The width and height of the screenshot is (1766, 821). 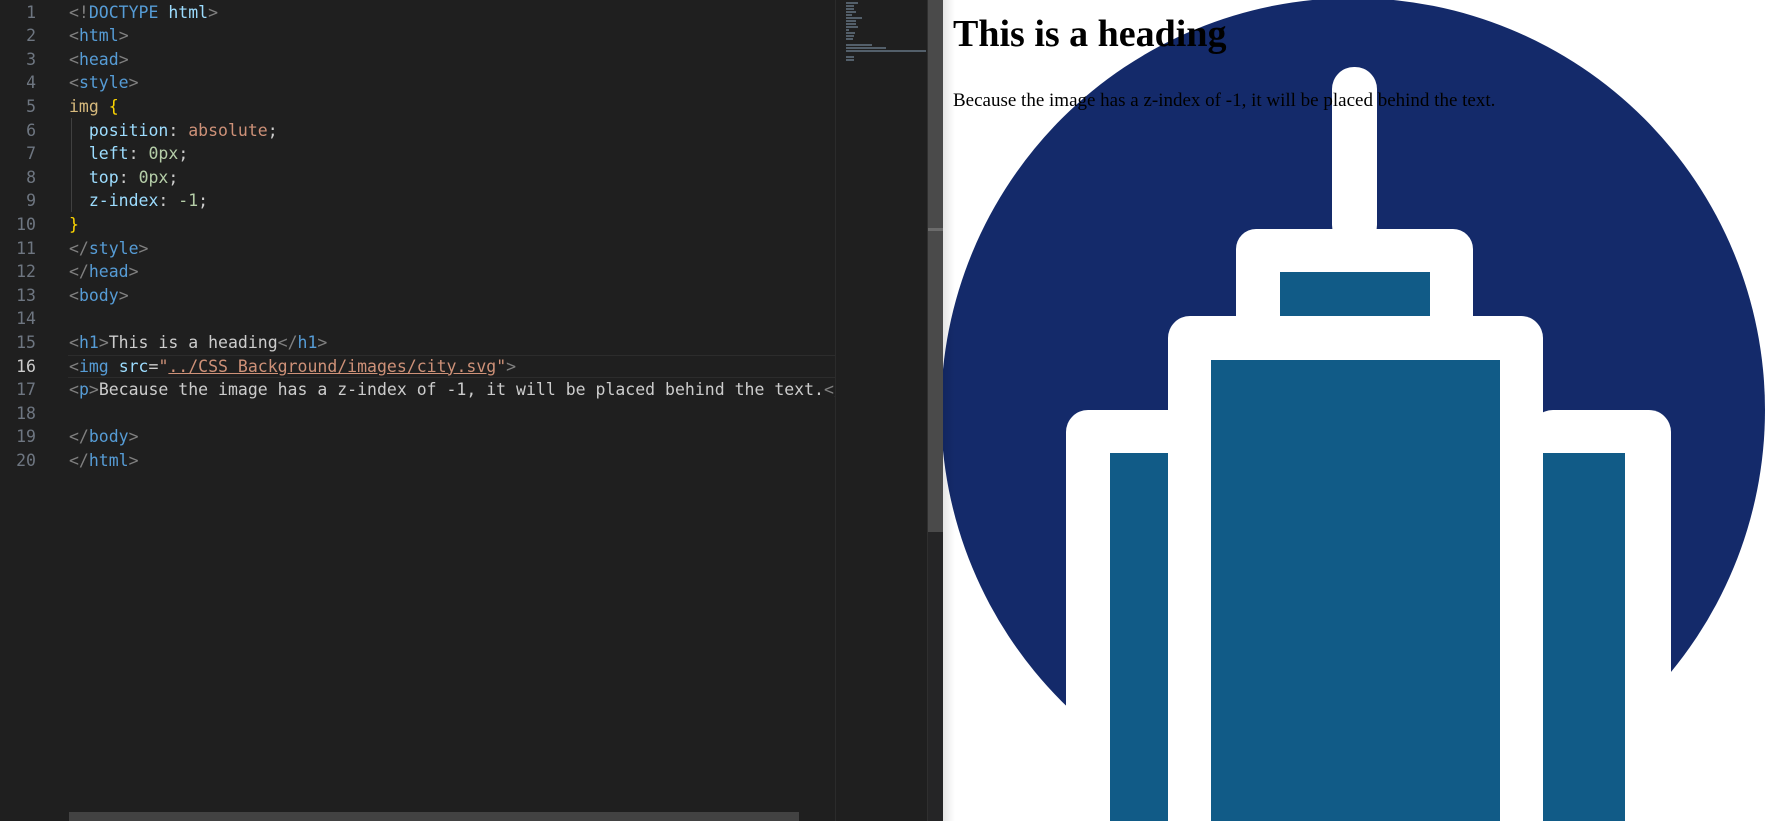 I want to click on code-content: z-index: -1;, so click(x=138, y=201).